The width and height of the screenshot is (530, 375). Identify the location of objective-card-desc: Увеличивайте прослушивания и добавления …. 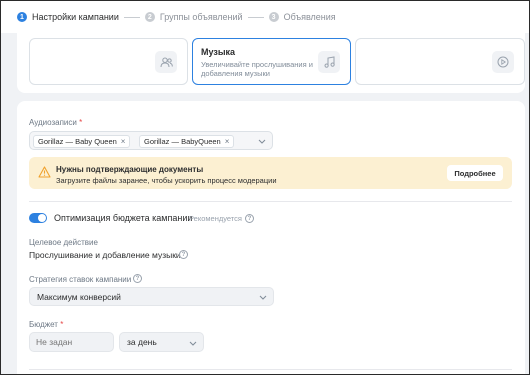
(257, 69).